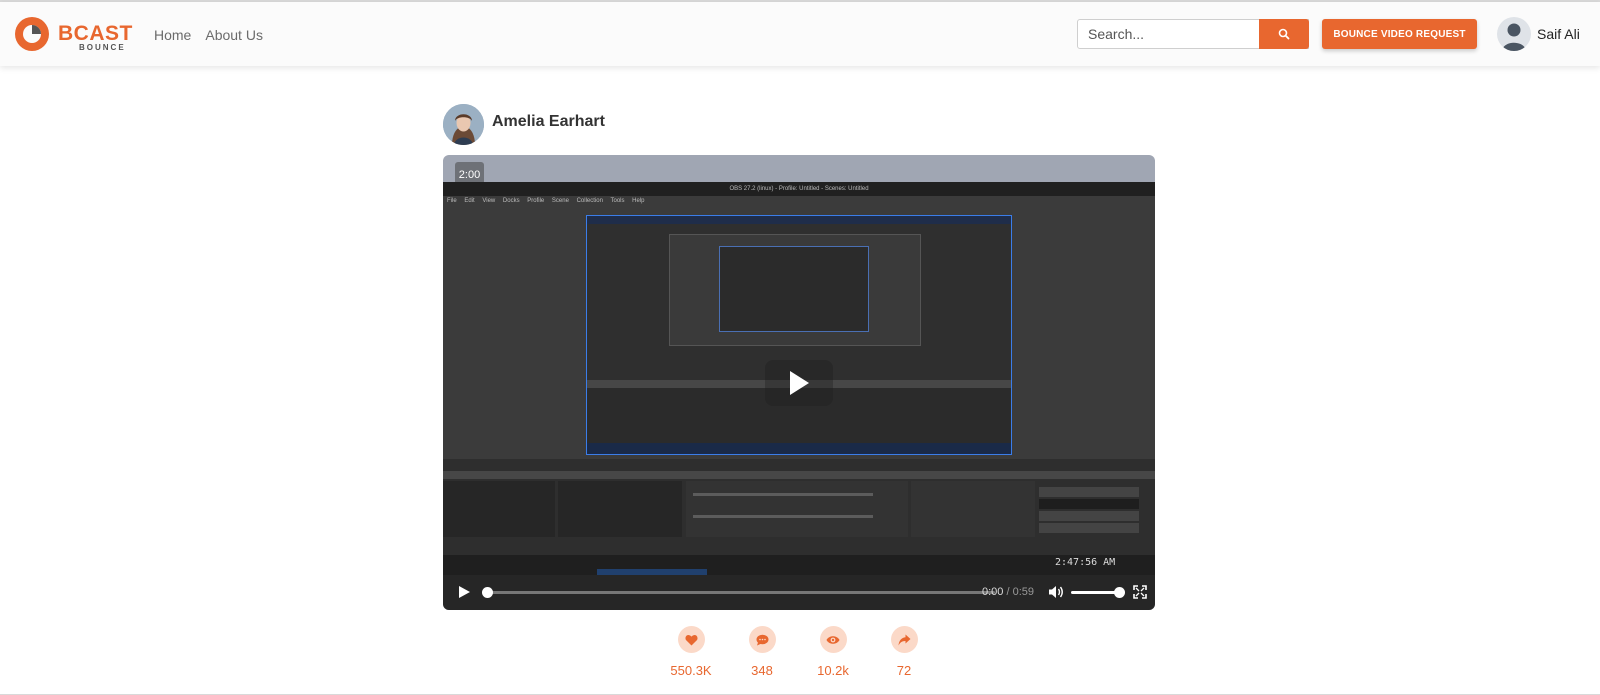 This screenshot has width=1600, height=695. What do you see at coordinates (833, 670) in the screenshot?
I see `view-count: 10.2k` at bounding box center [833, 670].